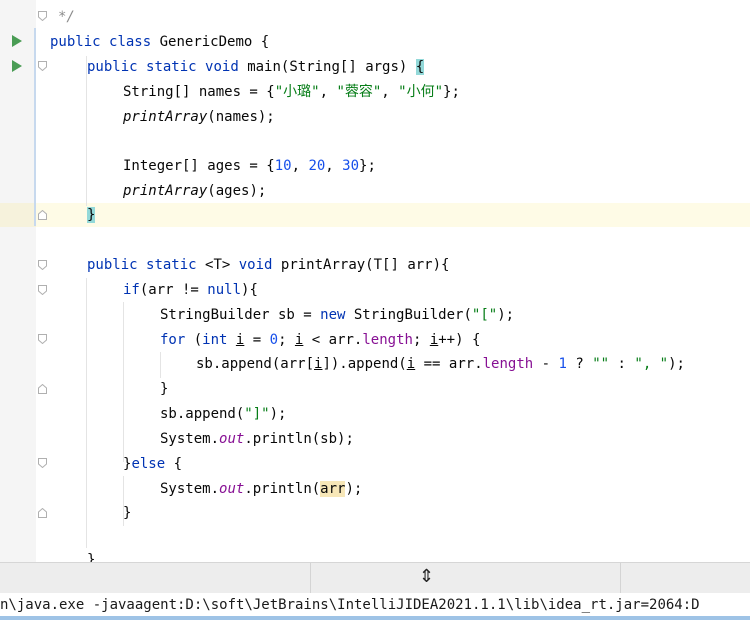  Describe the element at coordinates (375, 577) in the screenshot. I see `panel-splitter: ⇕` at that location.